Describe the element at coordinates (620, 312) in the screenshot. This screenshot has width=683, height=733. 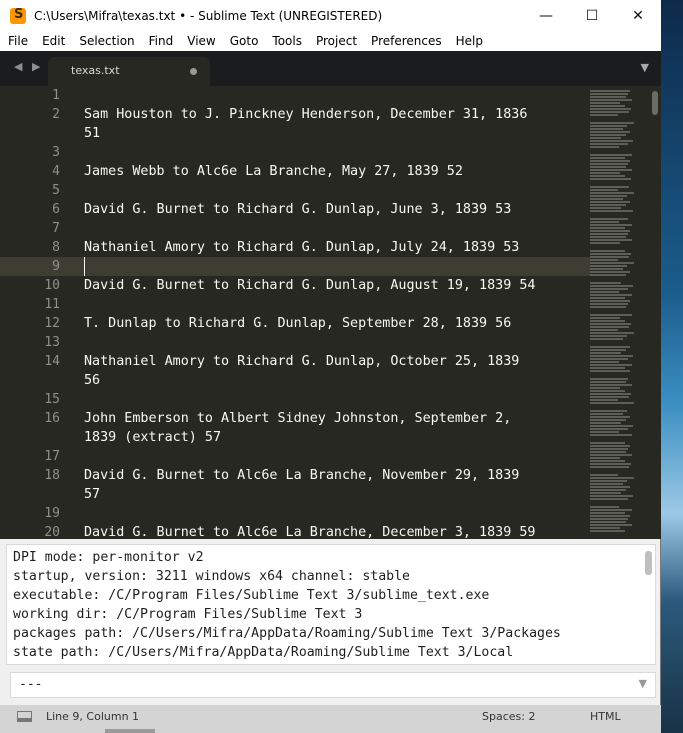
I see `minimap` at that location.